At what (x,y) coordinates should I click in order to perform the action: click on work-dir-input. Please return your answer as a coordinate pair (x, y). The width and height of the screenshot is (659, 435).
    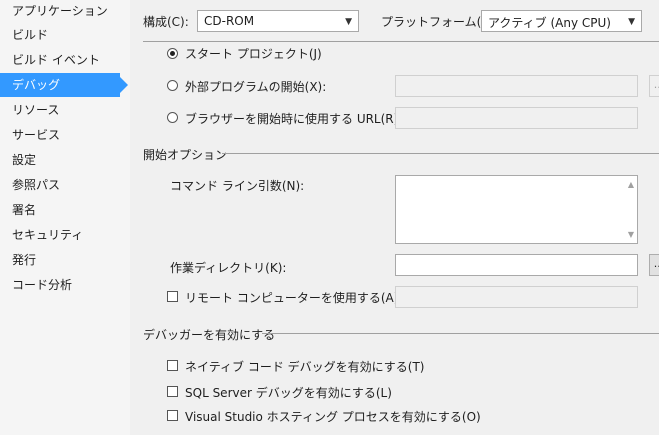
    Looking at the image, I should click on (516, 265).